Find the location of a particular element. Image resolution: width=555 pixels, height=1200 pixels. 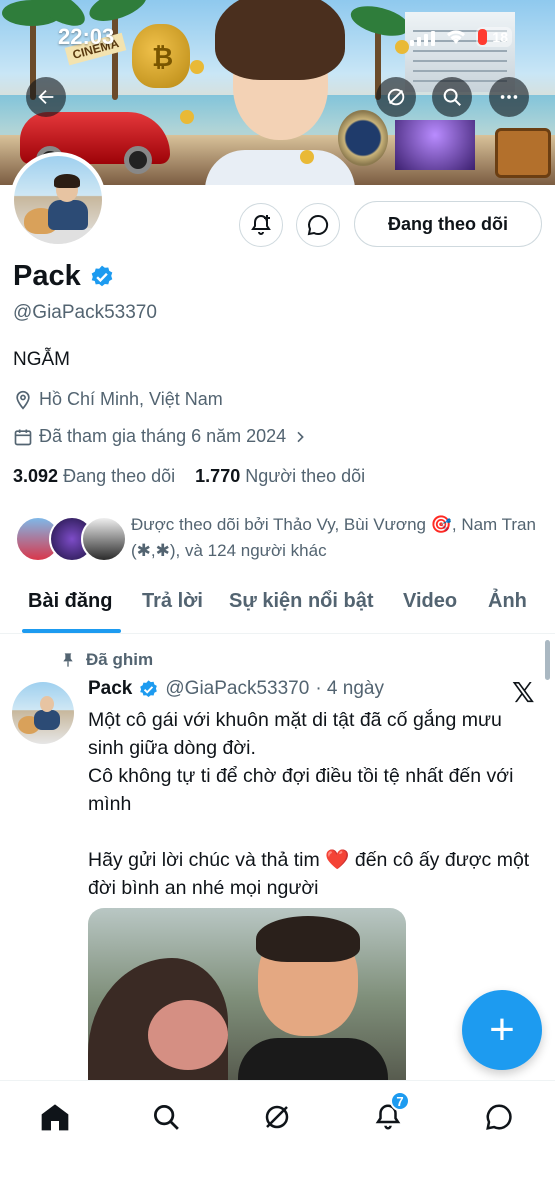

bell-plus-icon is located at coordinates (261, 224).